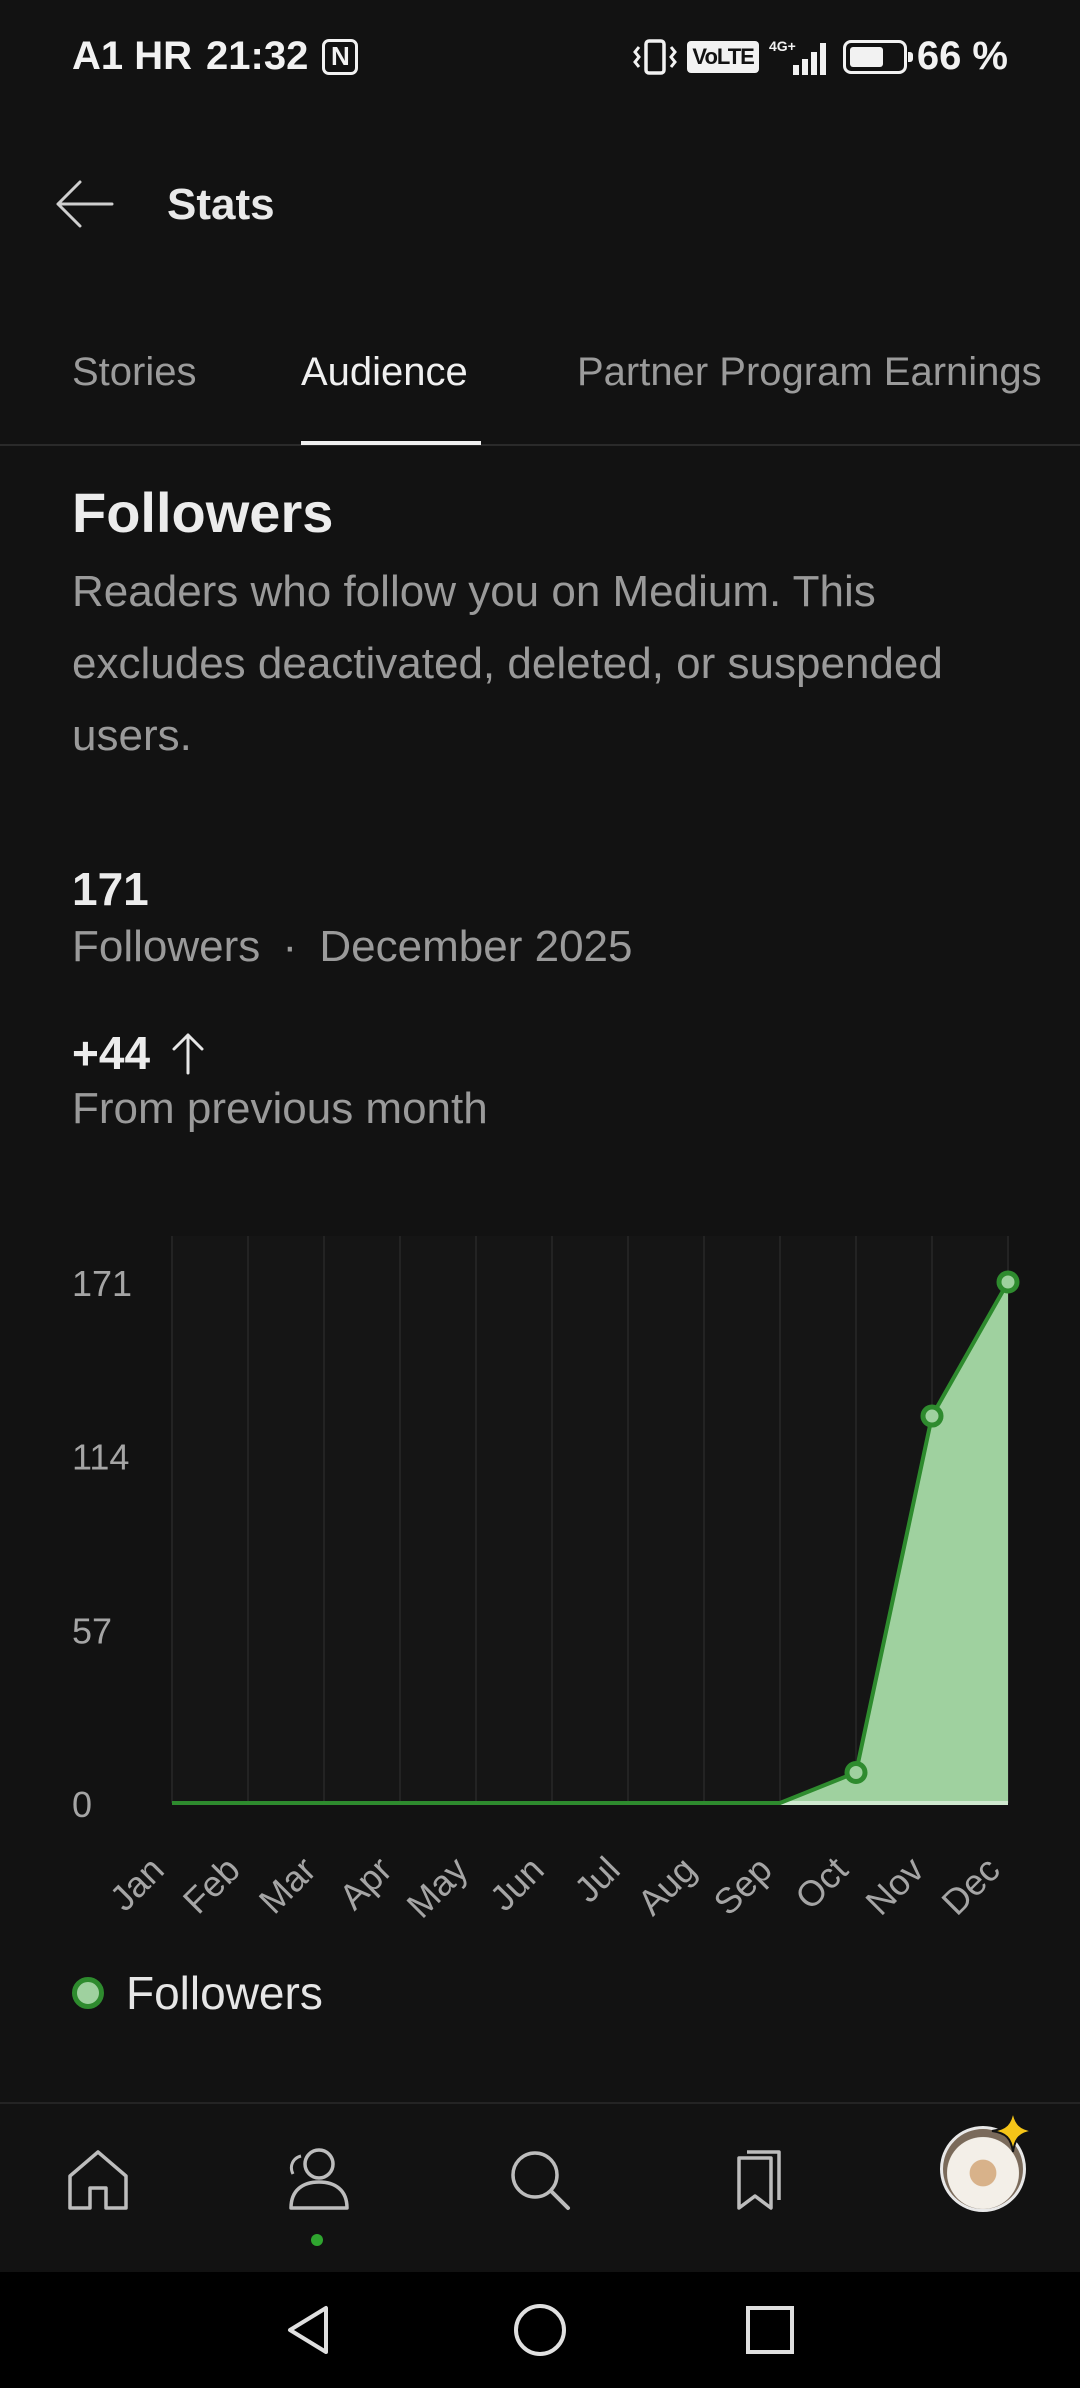 Image resolution: width=1080 pixels, height=2388 pixels. I want to click on nav-search, so click(540, 2180).